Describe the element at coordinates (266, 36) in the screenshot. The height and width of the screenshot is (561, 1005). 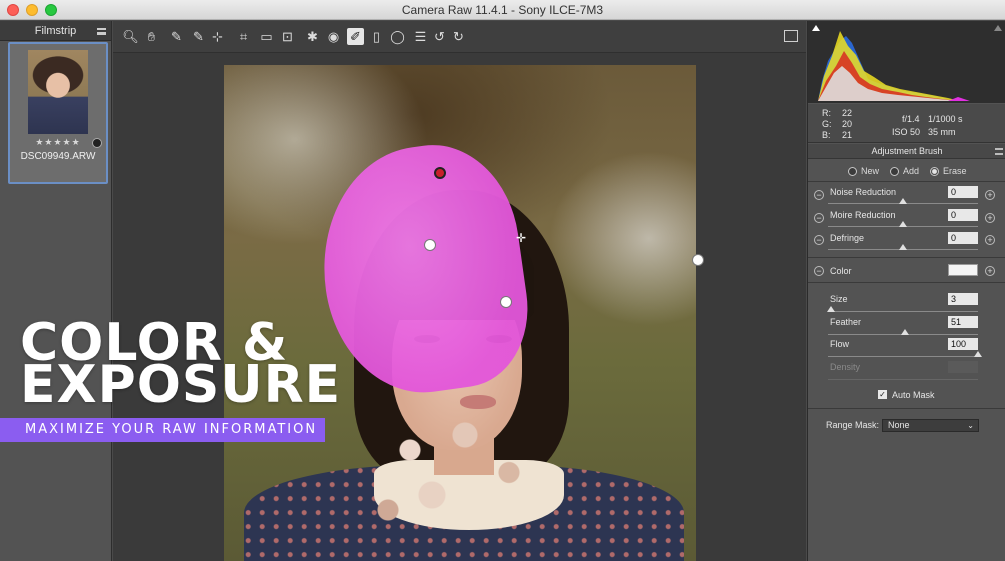
I see `straighten-tool-icon: ▭` at that location.